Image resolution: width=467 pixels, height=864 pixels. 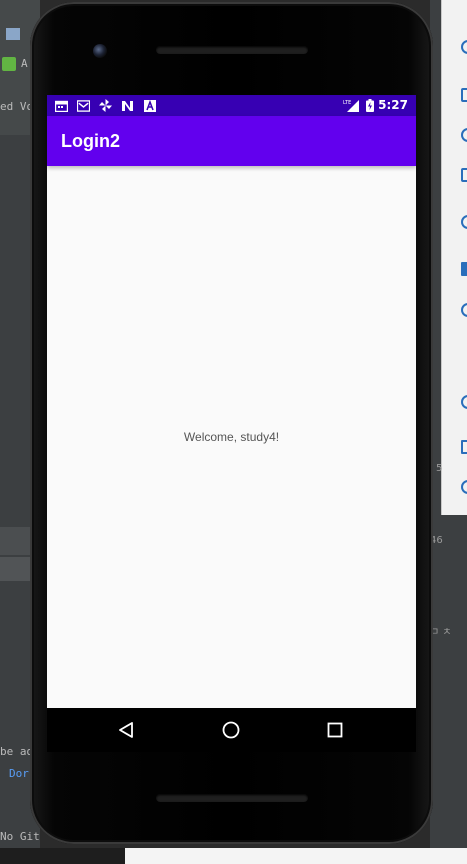 What do you see at coordinates (335, 730) in the screenshot?
I see `recents-icon` at bounding box center [335, 730].